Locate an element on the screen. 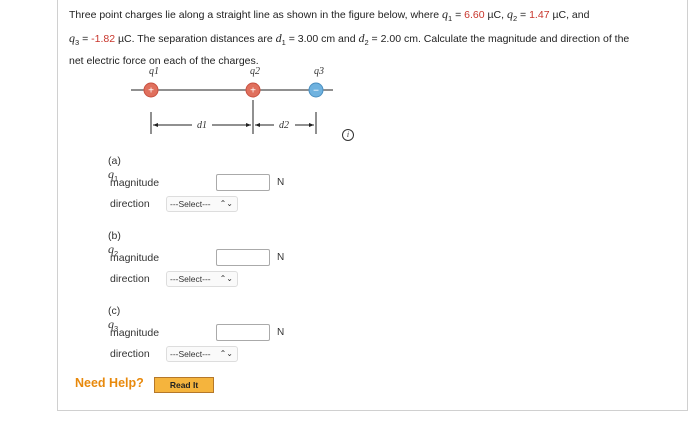  unit-uc: µC, is located at coordinates (495, 15).